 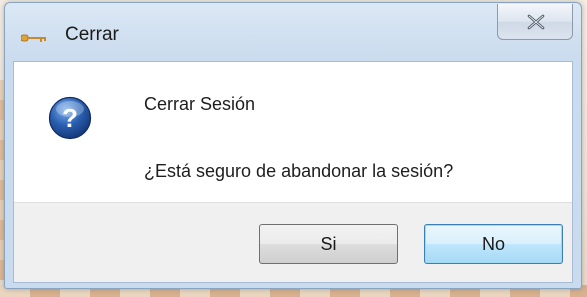 I want to click on yes-button: Si, so click(x=328, y=244).